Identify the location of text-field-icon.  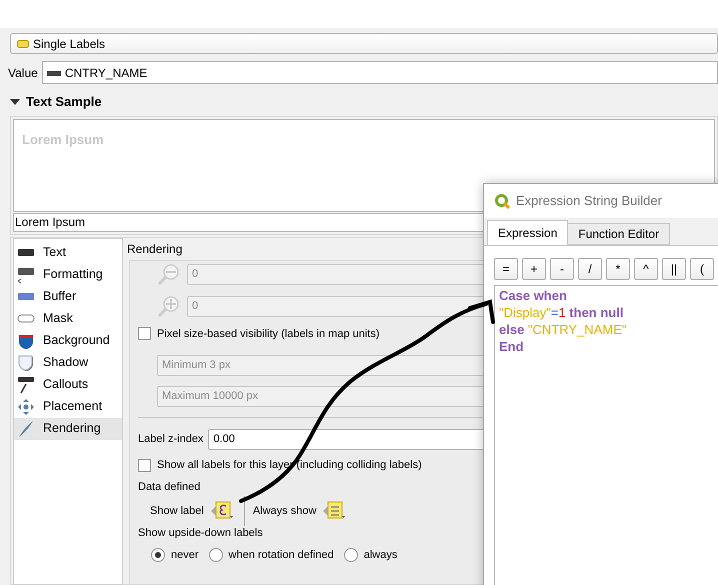
(53, 72).